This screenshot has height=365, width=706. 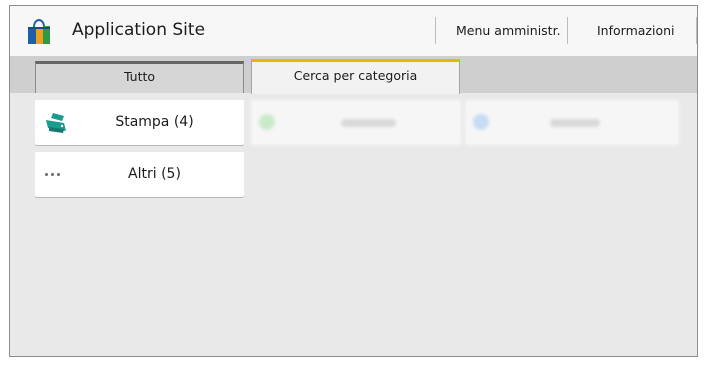 I want to click on tab-bar: Tutto Cerca per categoria, so click(x=353, y=75).